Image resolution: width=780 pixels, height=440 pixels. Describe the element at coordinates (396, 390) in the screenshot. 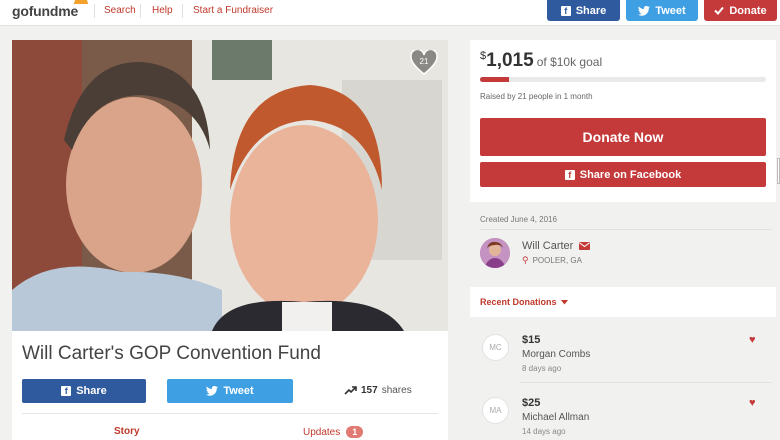

I see `shares-word: shares` at that location.